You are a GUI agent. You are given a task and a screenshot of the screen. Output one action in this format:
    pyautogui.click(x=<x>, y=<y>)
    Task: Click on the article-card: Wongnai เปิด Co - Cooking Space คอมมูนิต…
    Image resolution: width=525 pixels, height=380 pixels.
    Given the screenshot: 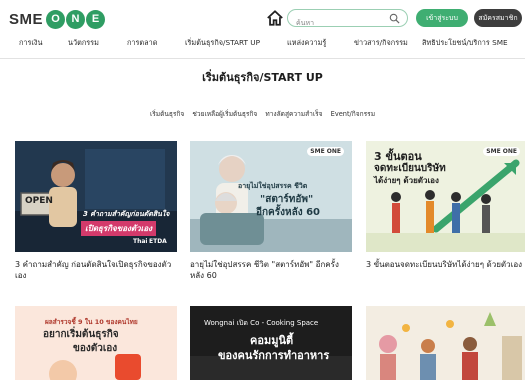 What is the action you would take?
    pyautogui.click(x=271, y=343)
    